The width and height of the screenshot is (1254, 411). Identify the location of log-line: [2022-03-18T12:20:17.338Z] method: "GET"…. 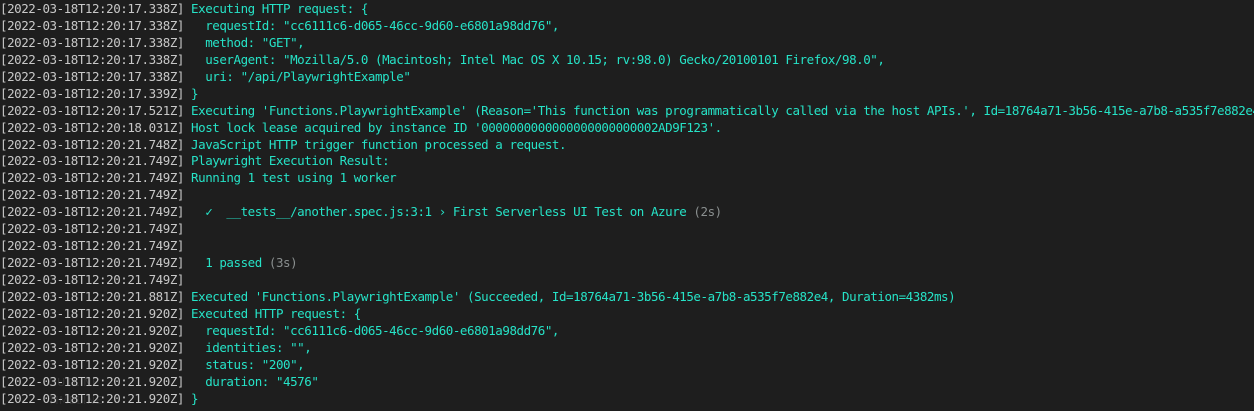
(627, 43).